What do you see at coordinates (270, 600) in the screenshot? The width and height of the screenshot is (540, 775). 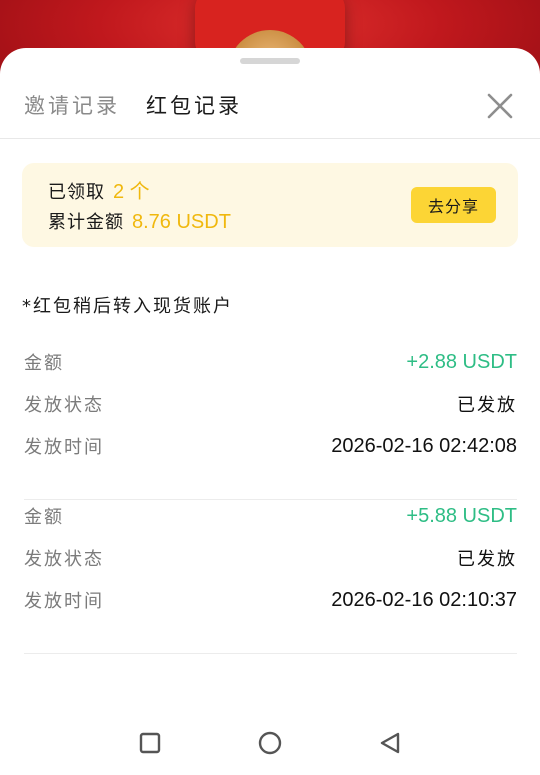 I see `time-row: 发放时间 2026-02-16 02:10:37` at bounding box center [270, 600].